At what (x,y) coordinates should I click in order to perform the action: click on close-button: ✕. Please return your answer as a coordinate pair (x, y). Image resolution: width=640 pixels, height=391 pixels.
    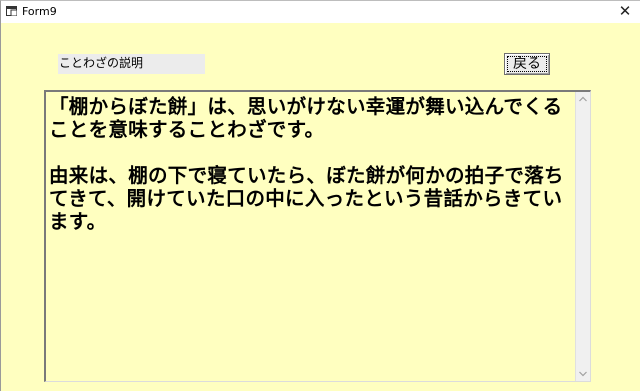
    Looking at the image, I should click on (625, 12).